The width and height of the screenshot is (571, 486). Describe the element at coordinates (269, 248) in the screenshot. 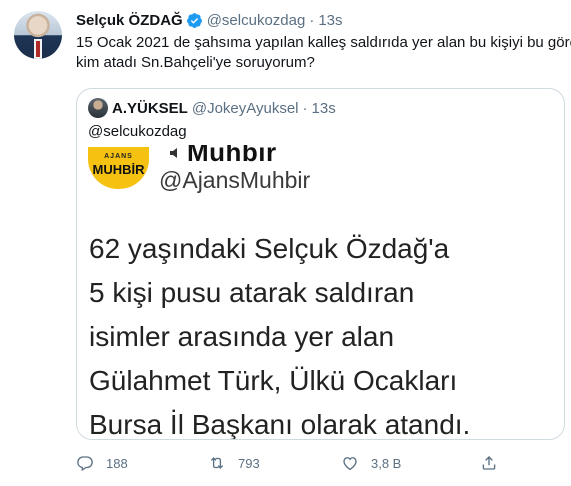

I see `media-line: 62 yaşındaki Selçuk Özdağ'a` at that location.